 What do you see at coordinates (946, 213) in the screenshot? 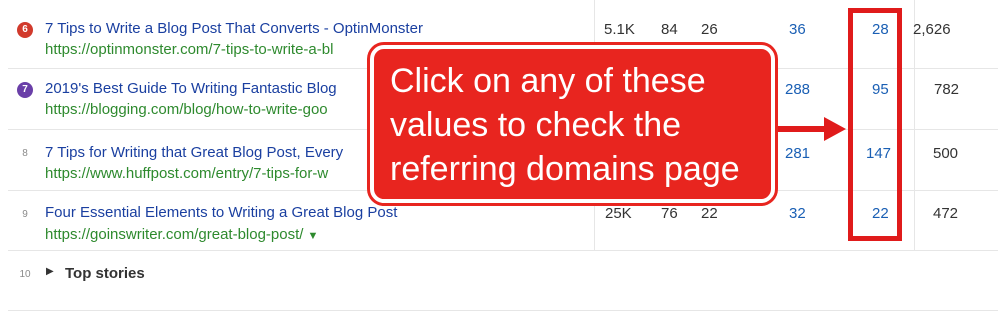
I see `metric-cell: 472` at bounding box center [946, 213].